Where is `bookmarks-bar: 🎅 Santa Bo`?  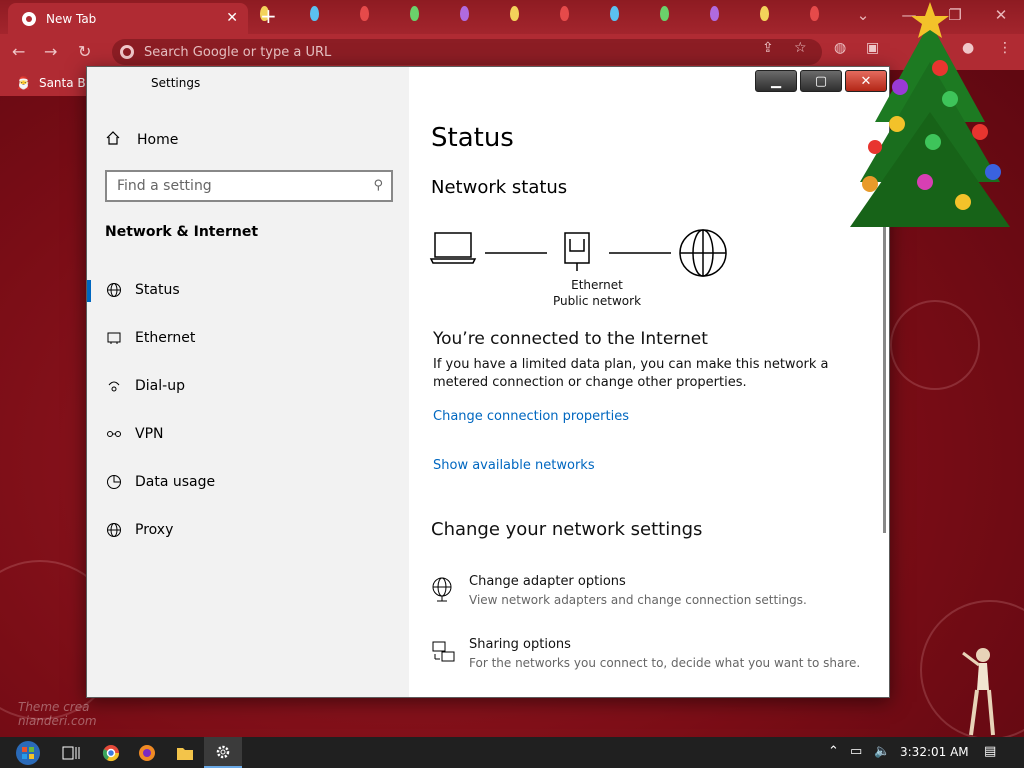 bookmarks-bar: 🎅 Santa Bo is located at coordinates (50, 83).